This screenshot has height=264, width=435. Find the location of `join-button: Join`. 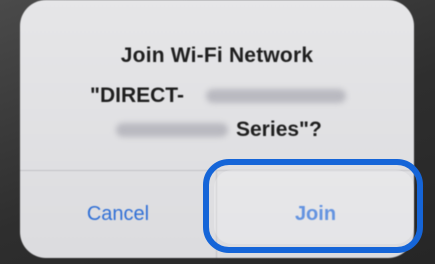

join-button: Join is located at coordinates (315, 214).